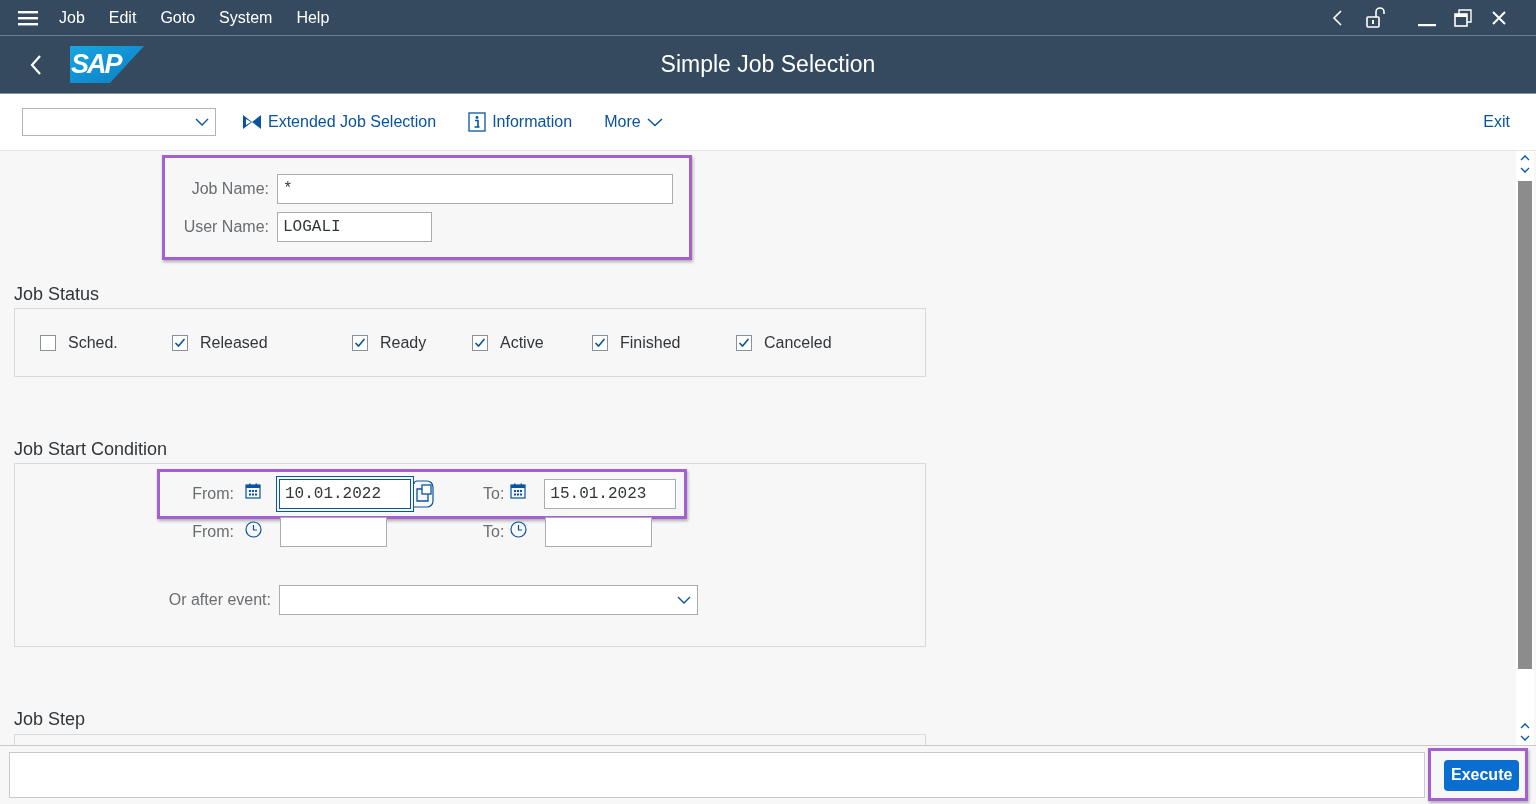 The width and height of the screenshot is (1536, 804). What do you see at coordinates (252, 122) in the screenshot?
I see `bow-tie-icon` at bounding box center [252, 122].